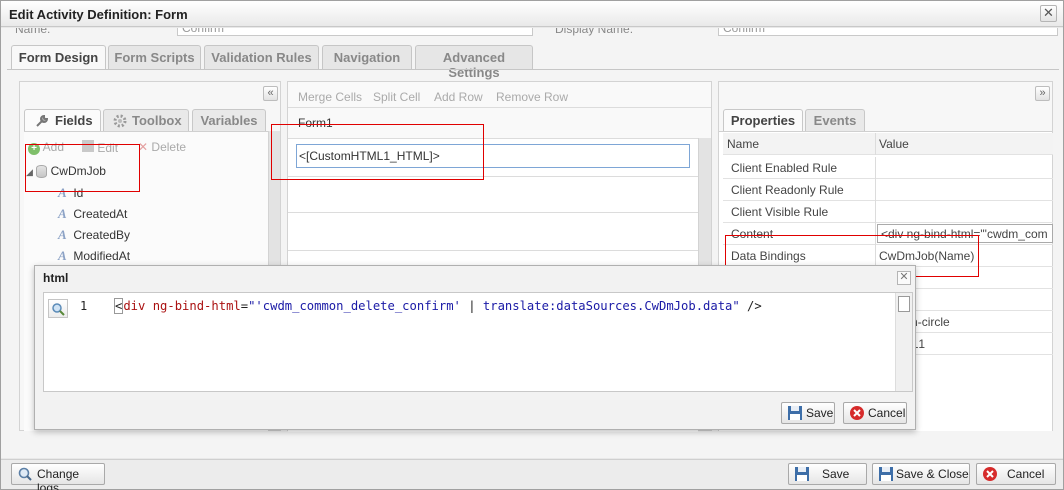  I want to click on tab-toolbox-label: Toolbox, so click(157, 120).